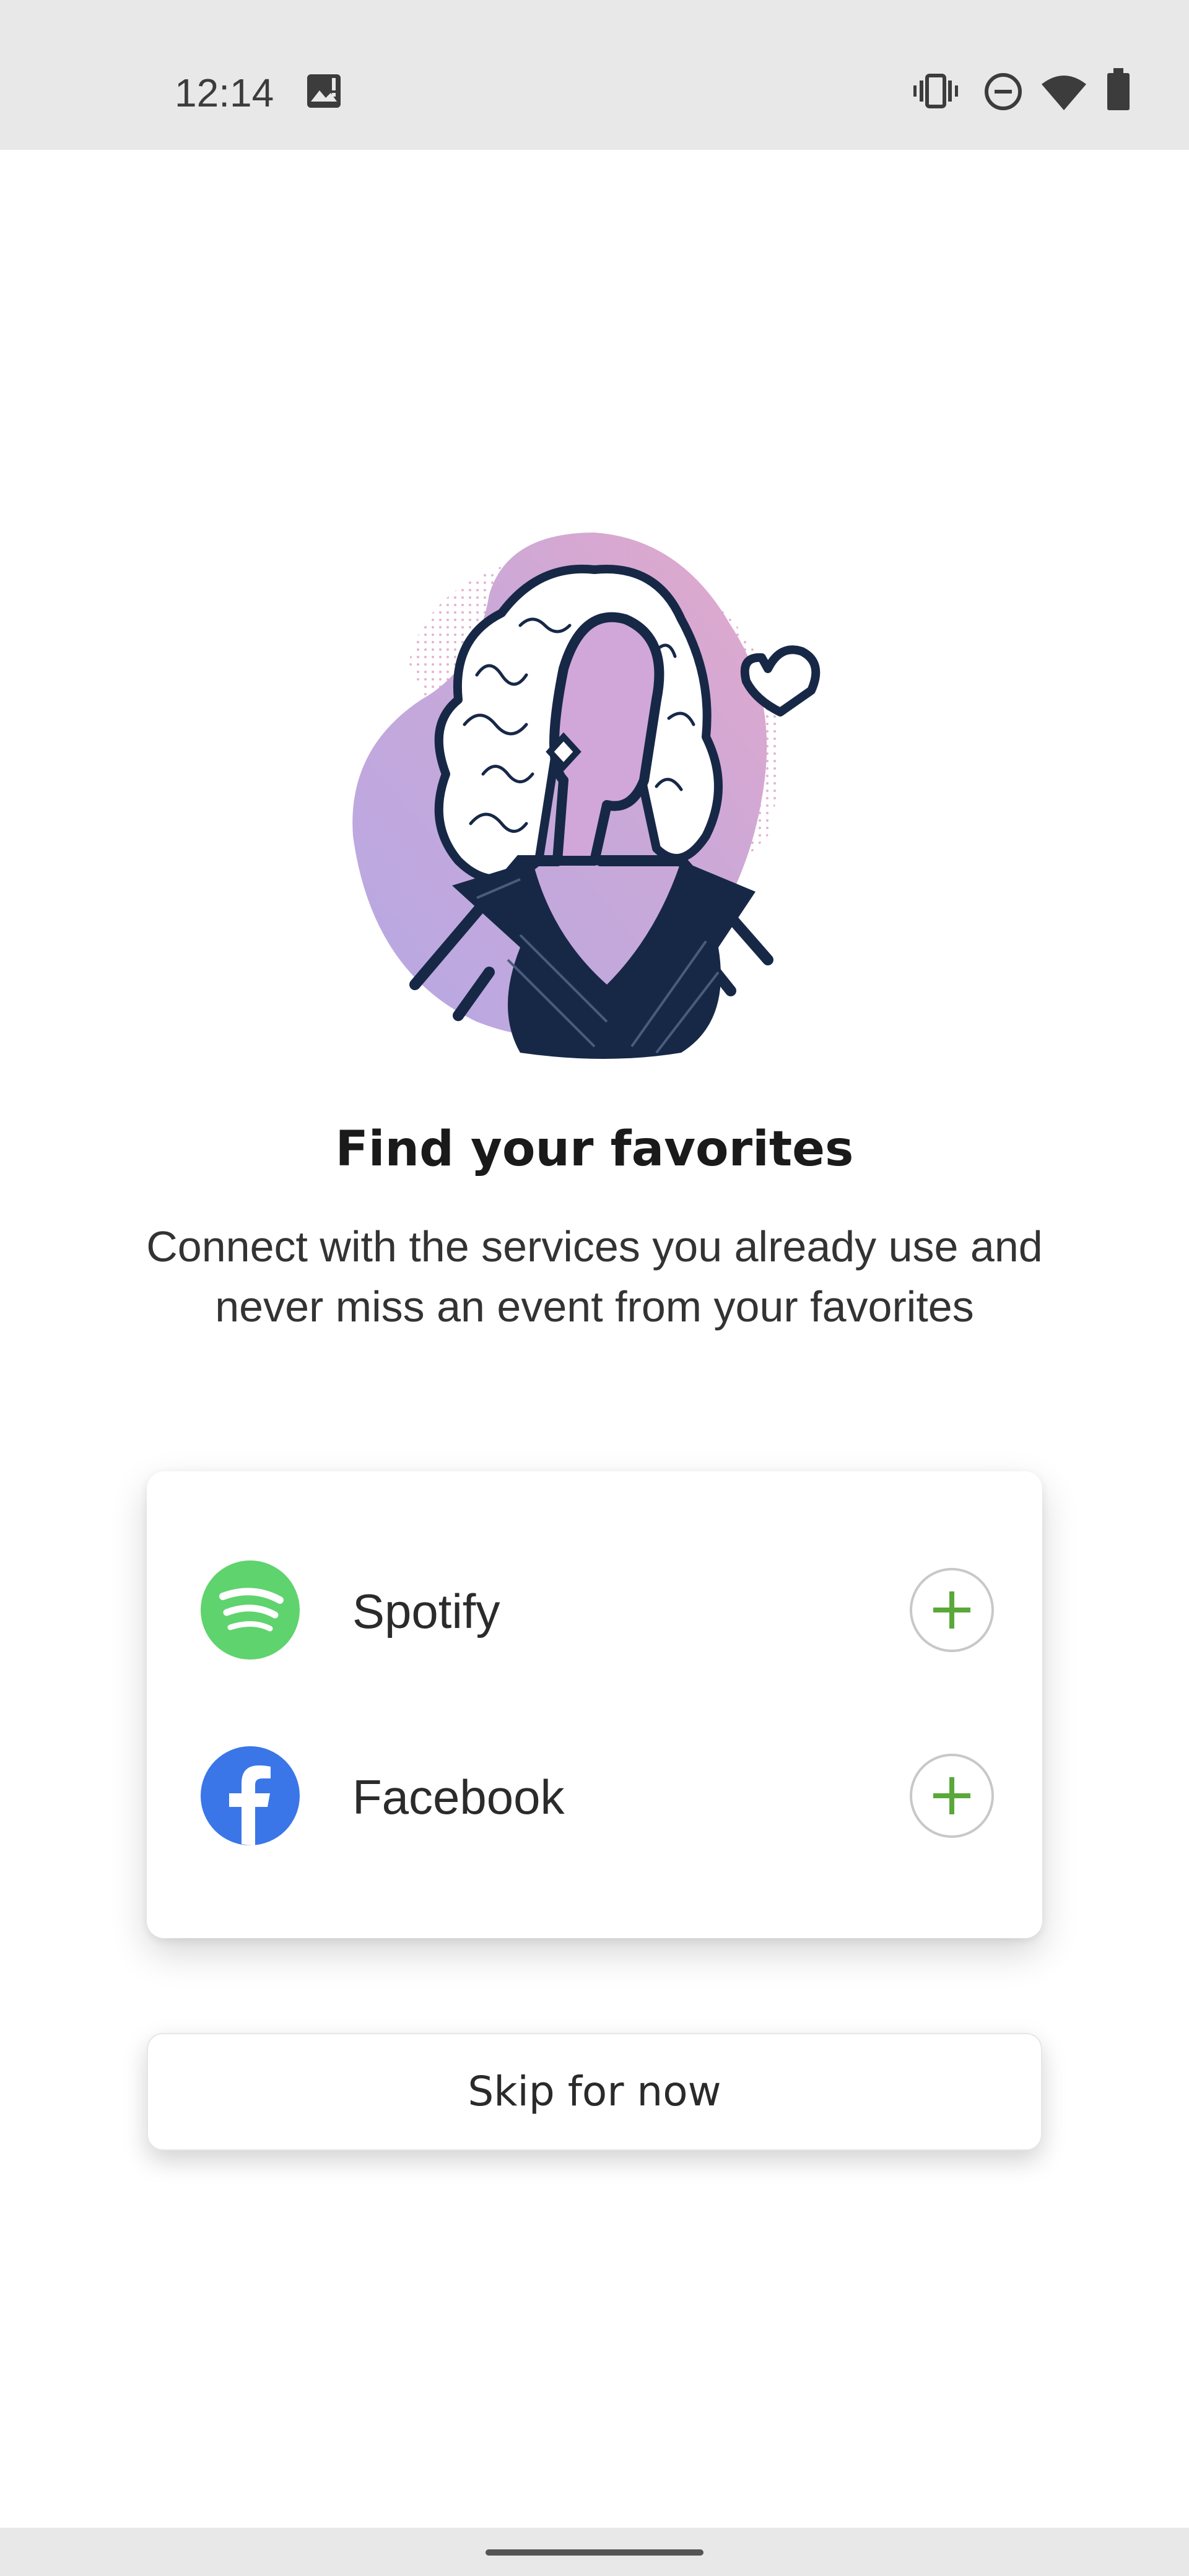 The width and height of the screenshot is (1189, 2576). I want to click on battery-icon, so click(1118, 89).